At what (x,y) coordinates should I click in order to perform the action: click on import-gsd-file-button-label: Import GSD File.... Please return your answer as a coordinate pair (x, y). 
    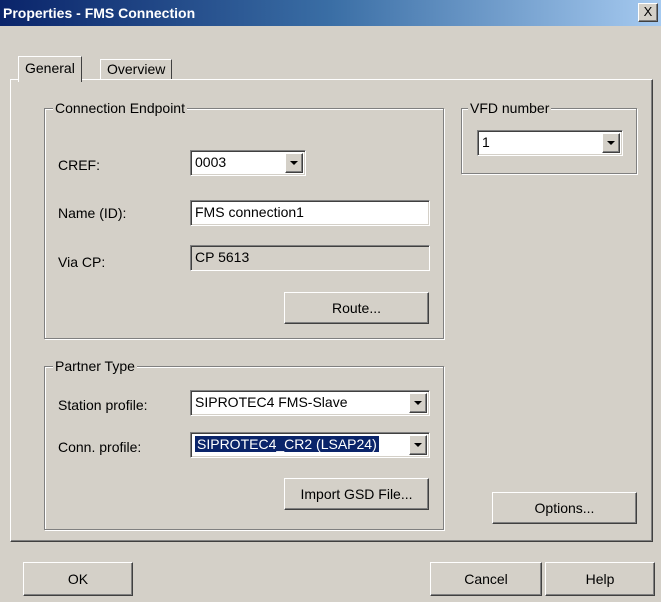
    Looking at the image, I should click on (356, 494).